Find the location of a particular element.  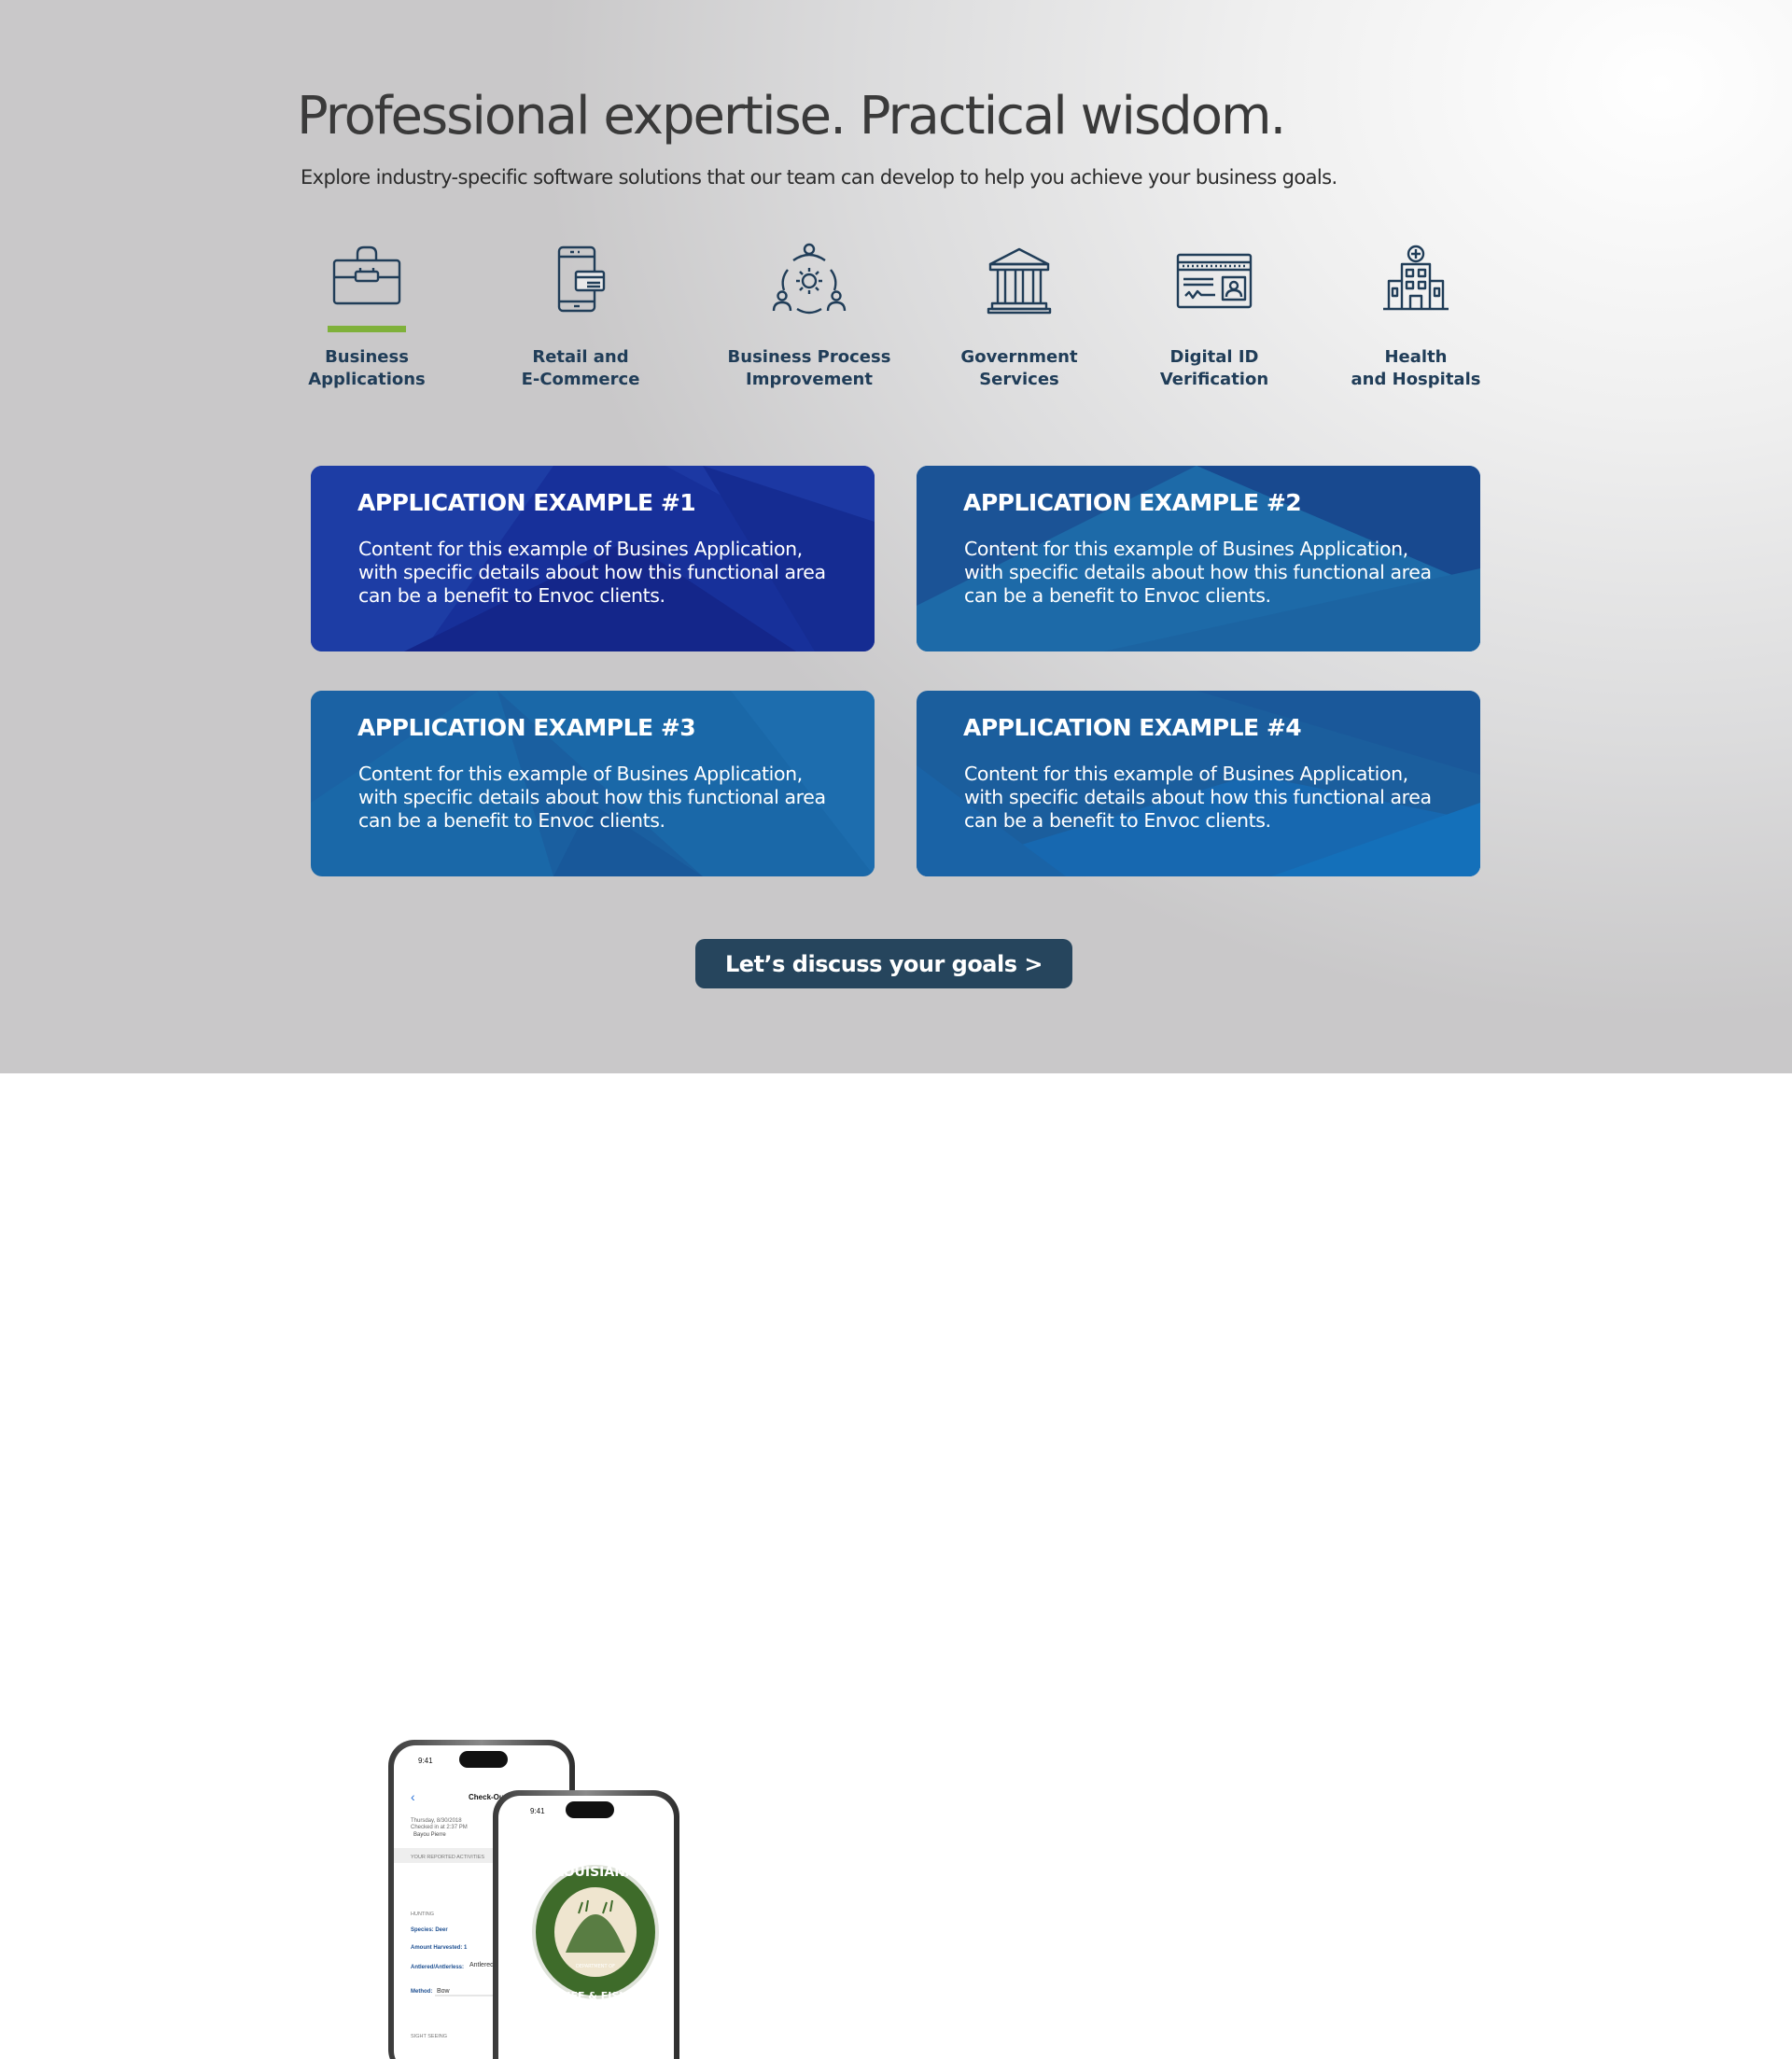

card-title: APPLICATION EXAMPLE #4 is located at coordinates (1132, 727).